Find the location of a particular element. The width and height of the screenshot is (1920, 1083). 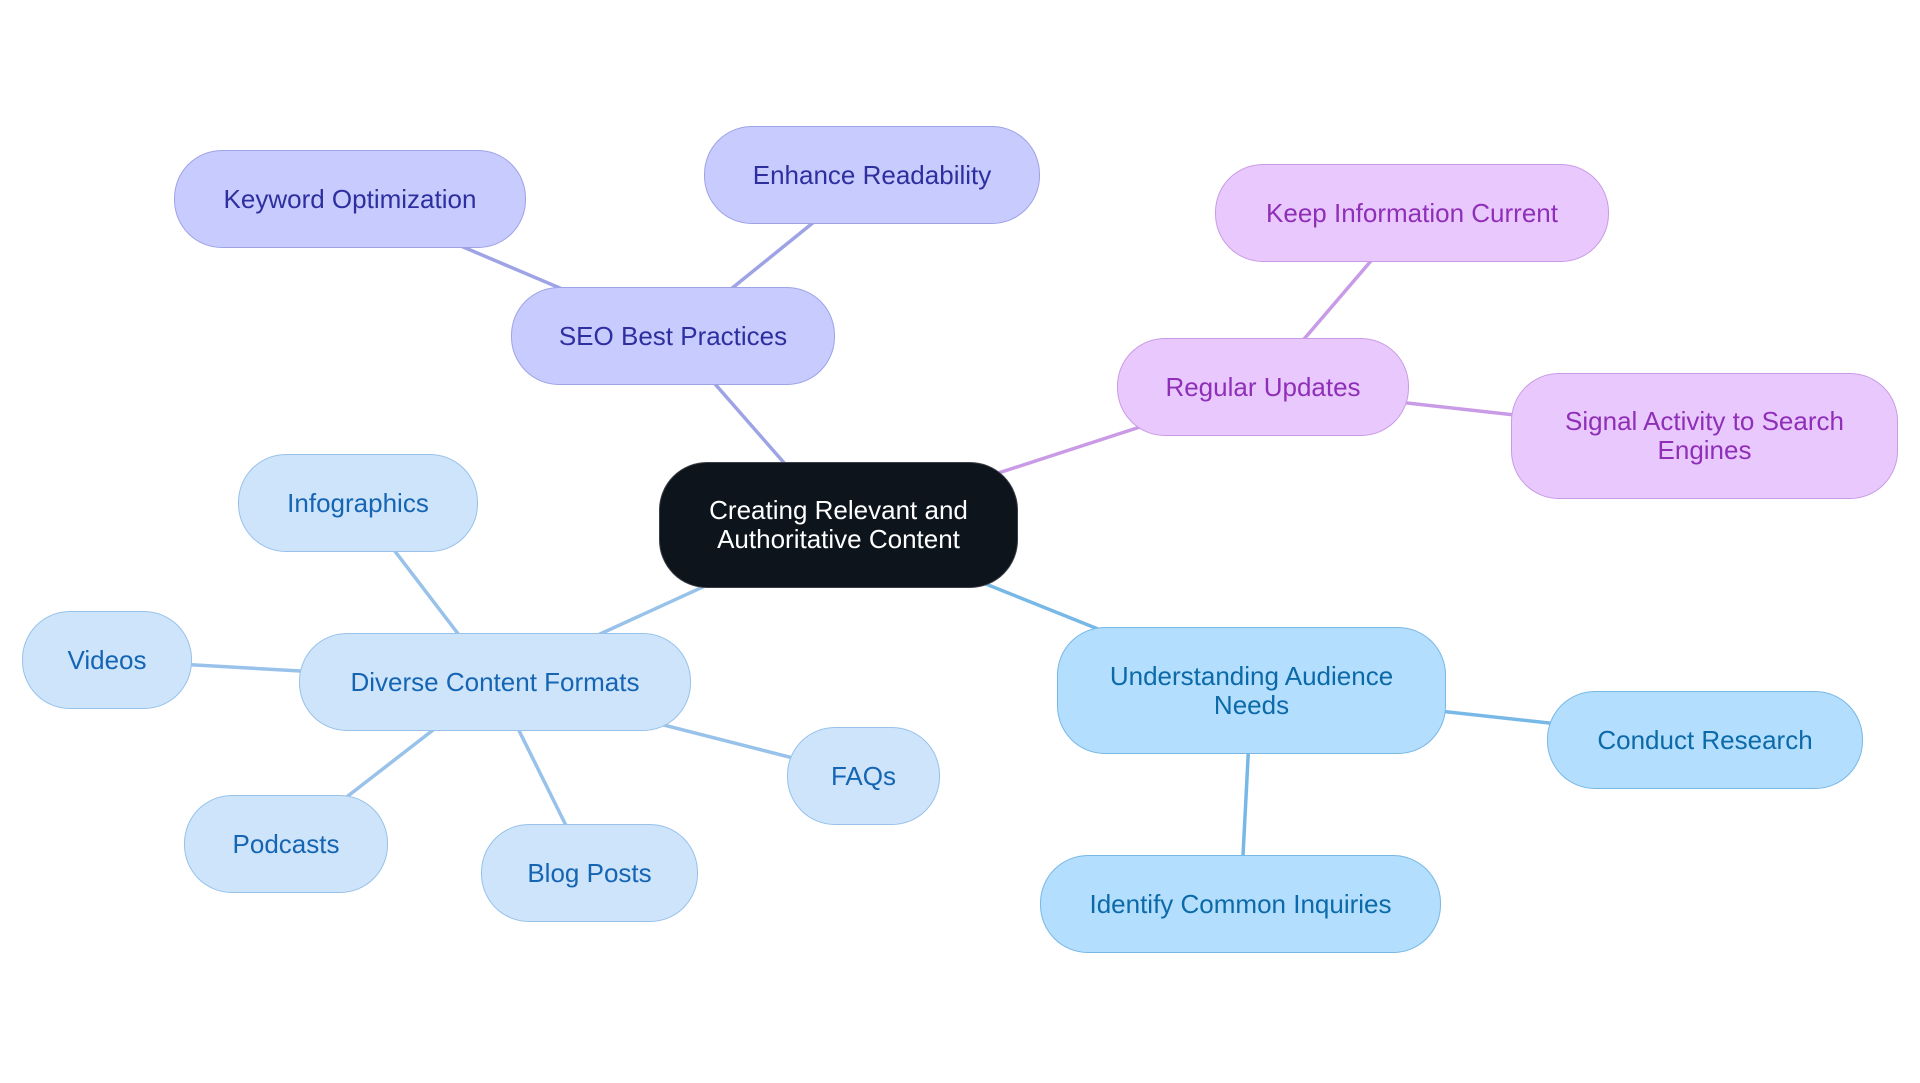

node-label: Signal Activity to Search Engines is located at coordinates (1704, 435).